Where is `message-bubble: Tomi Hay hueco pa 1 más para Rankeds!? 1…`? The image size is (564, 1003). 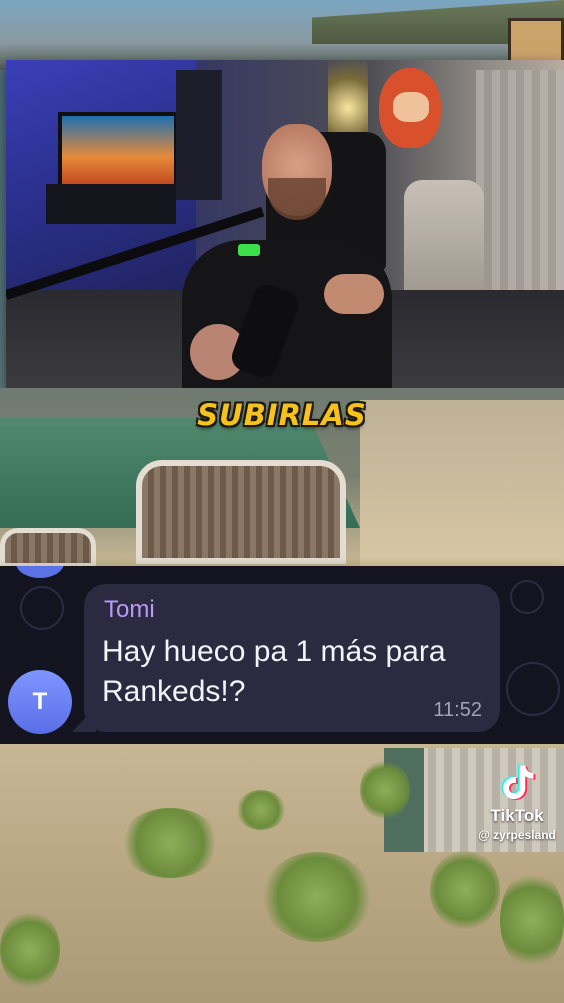
message-bubble: Tomi Hay hueco pa 1 más para Rankeds!? 1… is located at coordinates (292, 658).